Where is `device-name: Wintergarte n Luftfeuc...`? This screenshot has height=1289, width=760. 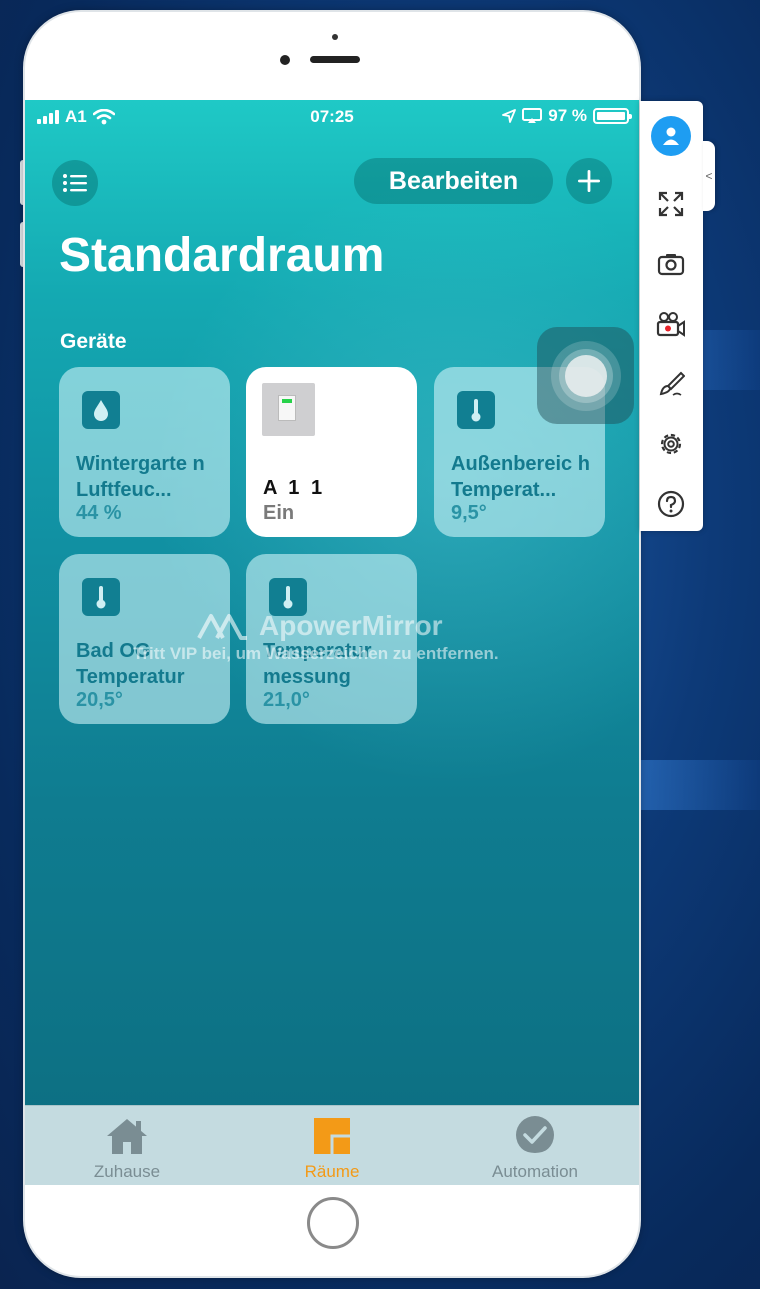
device-name: Wintergarte n Luftfeuc... is located at coordinates (140, 477).